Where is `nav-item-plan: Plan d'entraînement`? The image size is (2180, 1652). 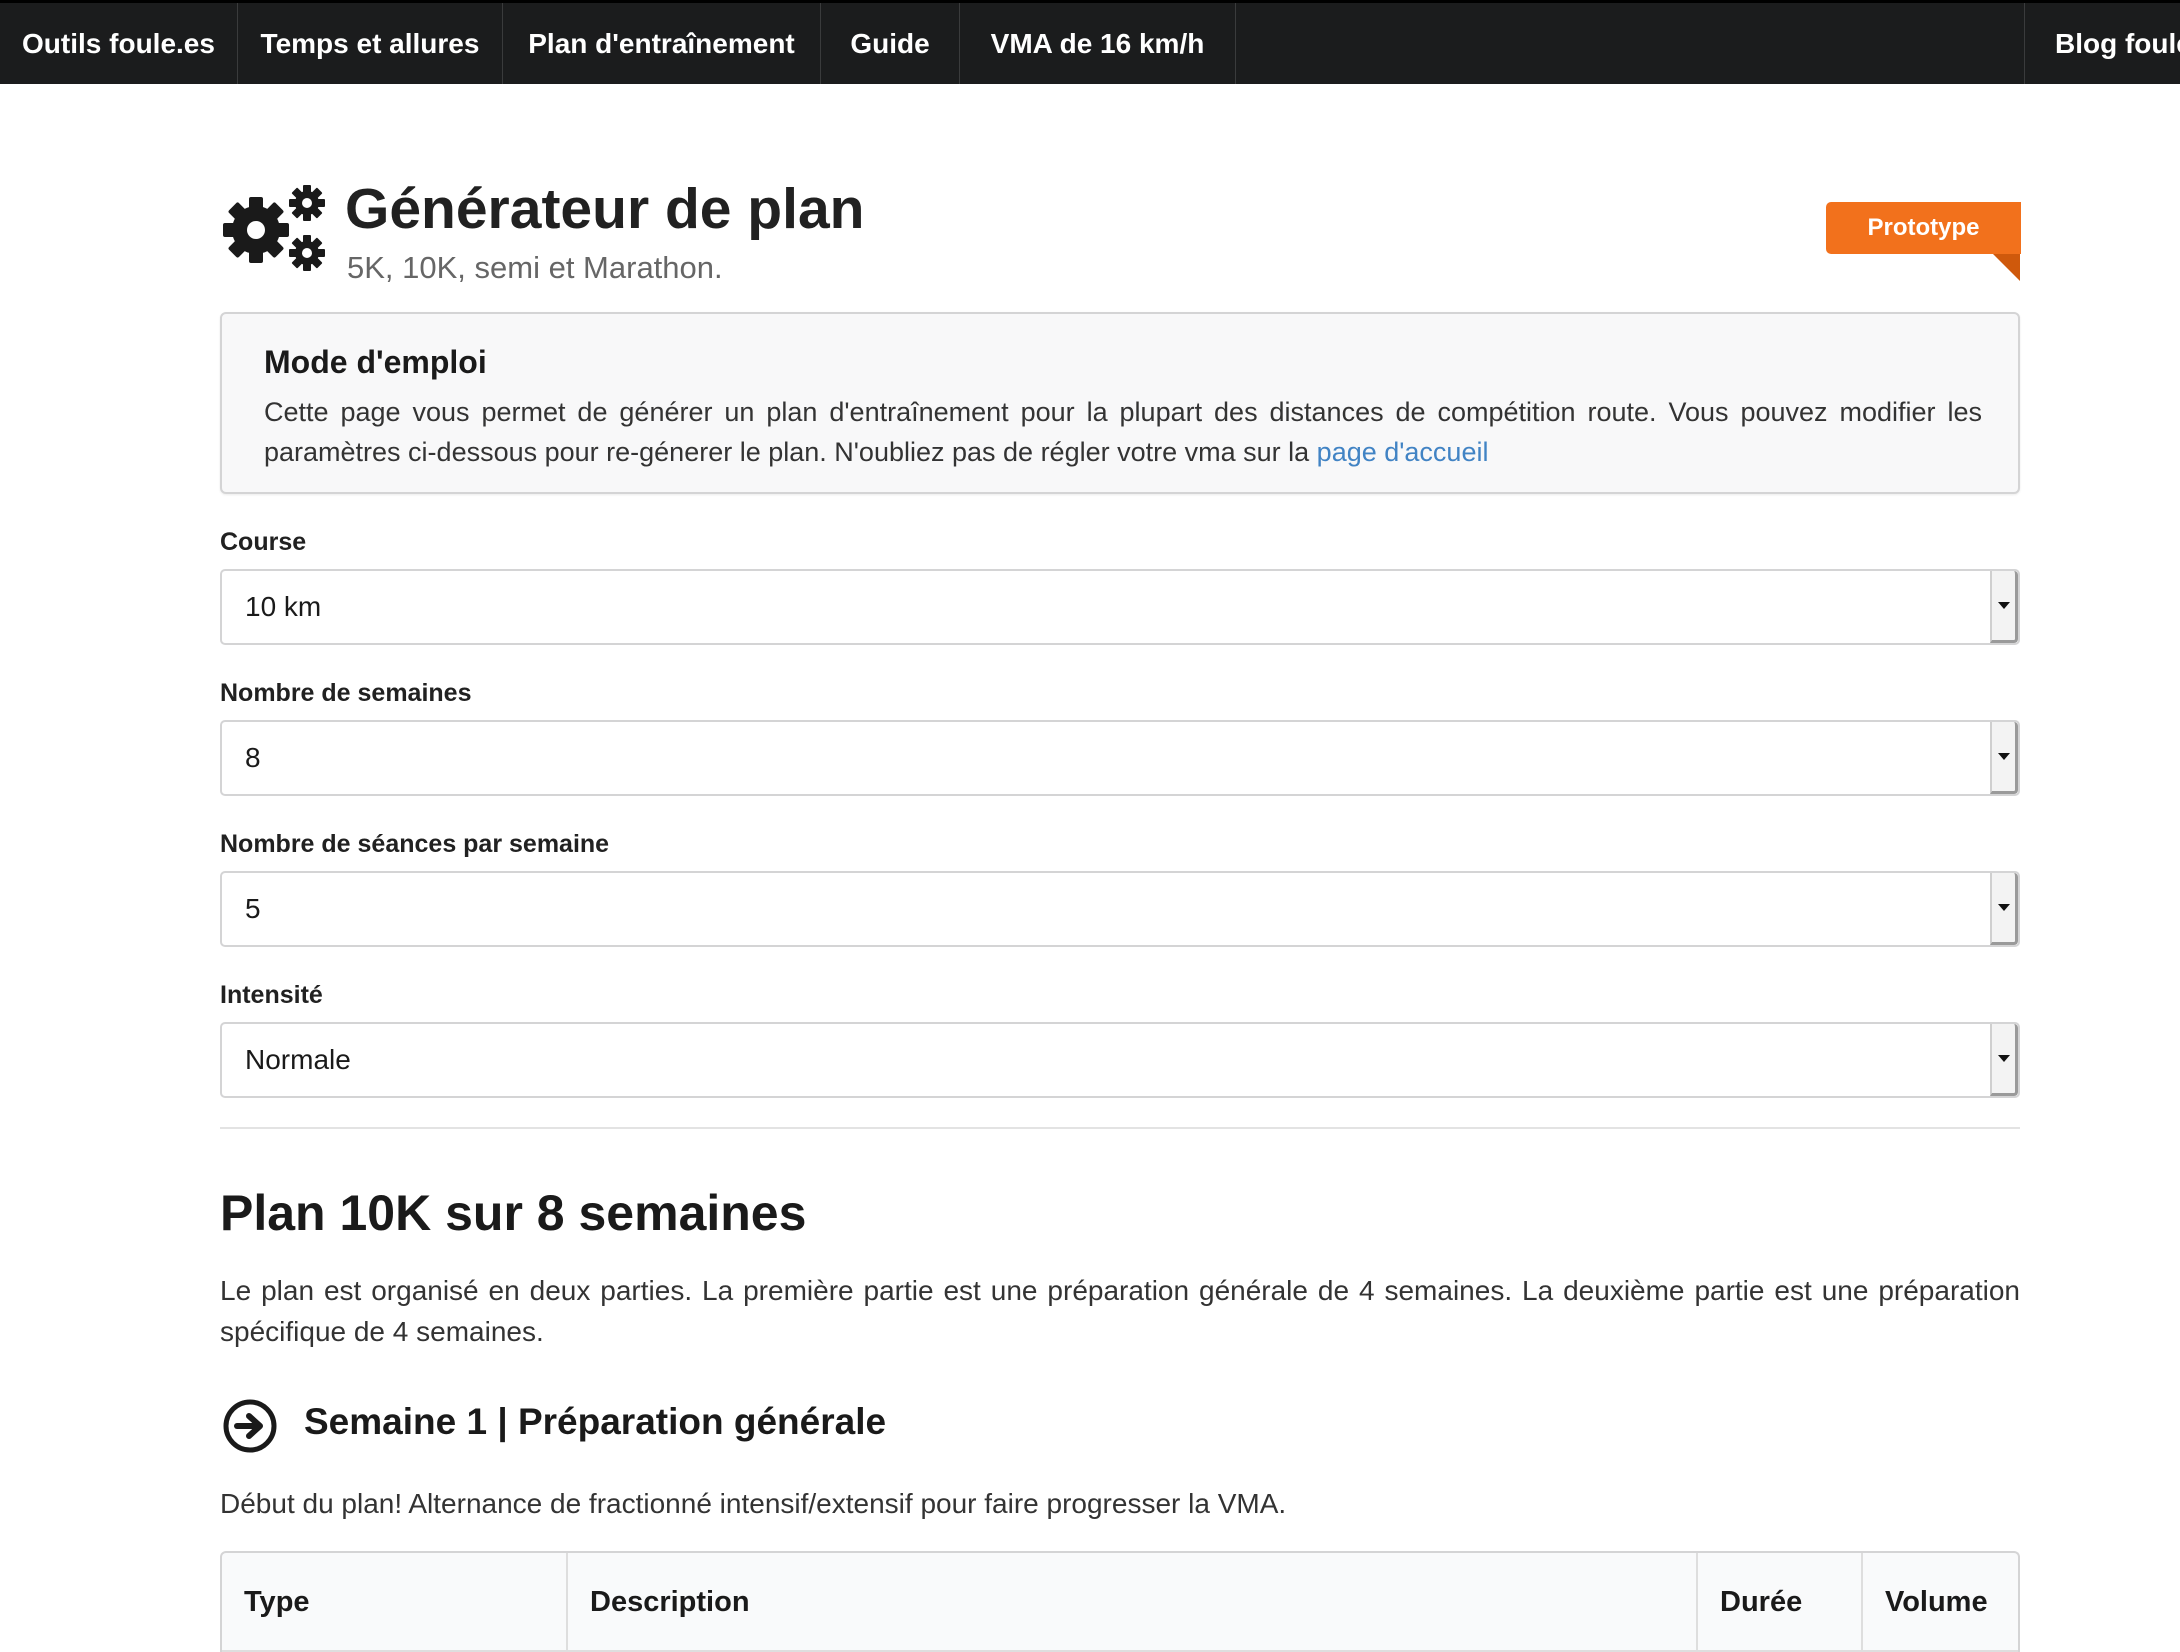
nav-item-plan: Plan d'entraînement is located at coordinates (662, 43).